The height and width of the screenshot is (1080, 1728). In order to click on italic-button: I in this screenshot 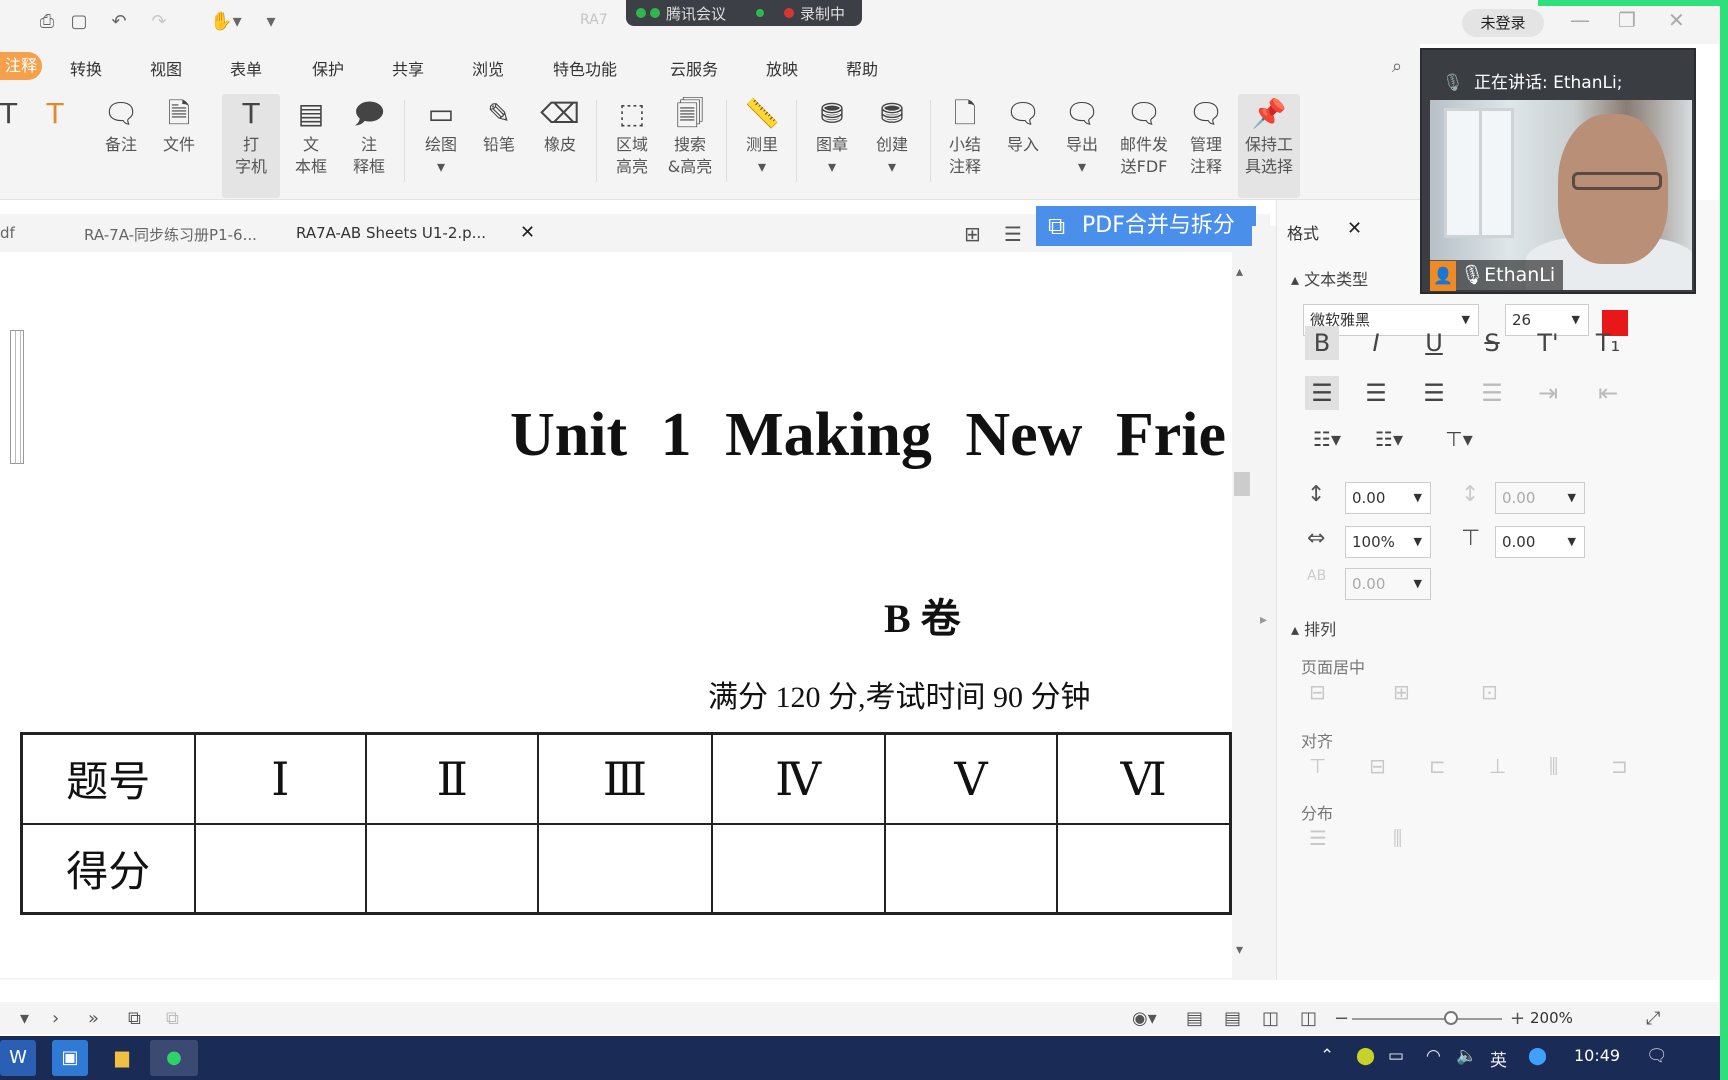, I will do `click(1376, 343)`.